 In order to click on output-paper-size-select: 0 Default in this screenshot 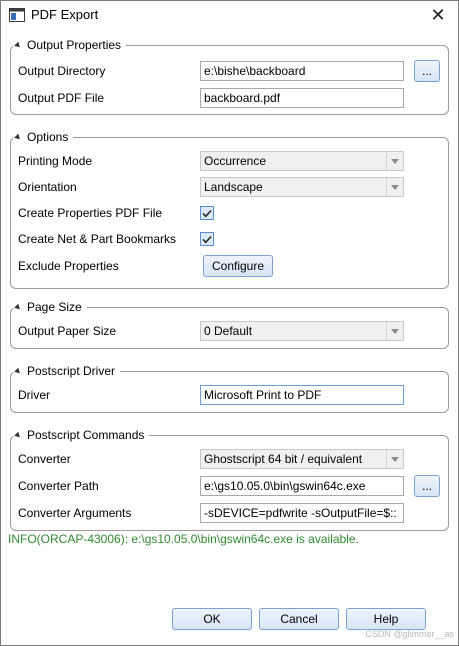, I will do `click(302, 331)`.